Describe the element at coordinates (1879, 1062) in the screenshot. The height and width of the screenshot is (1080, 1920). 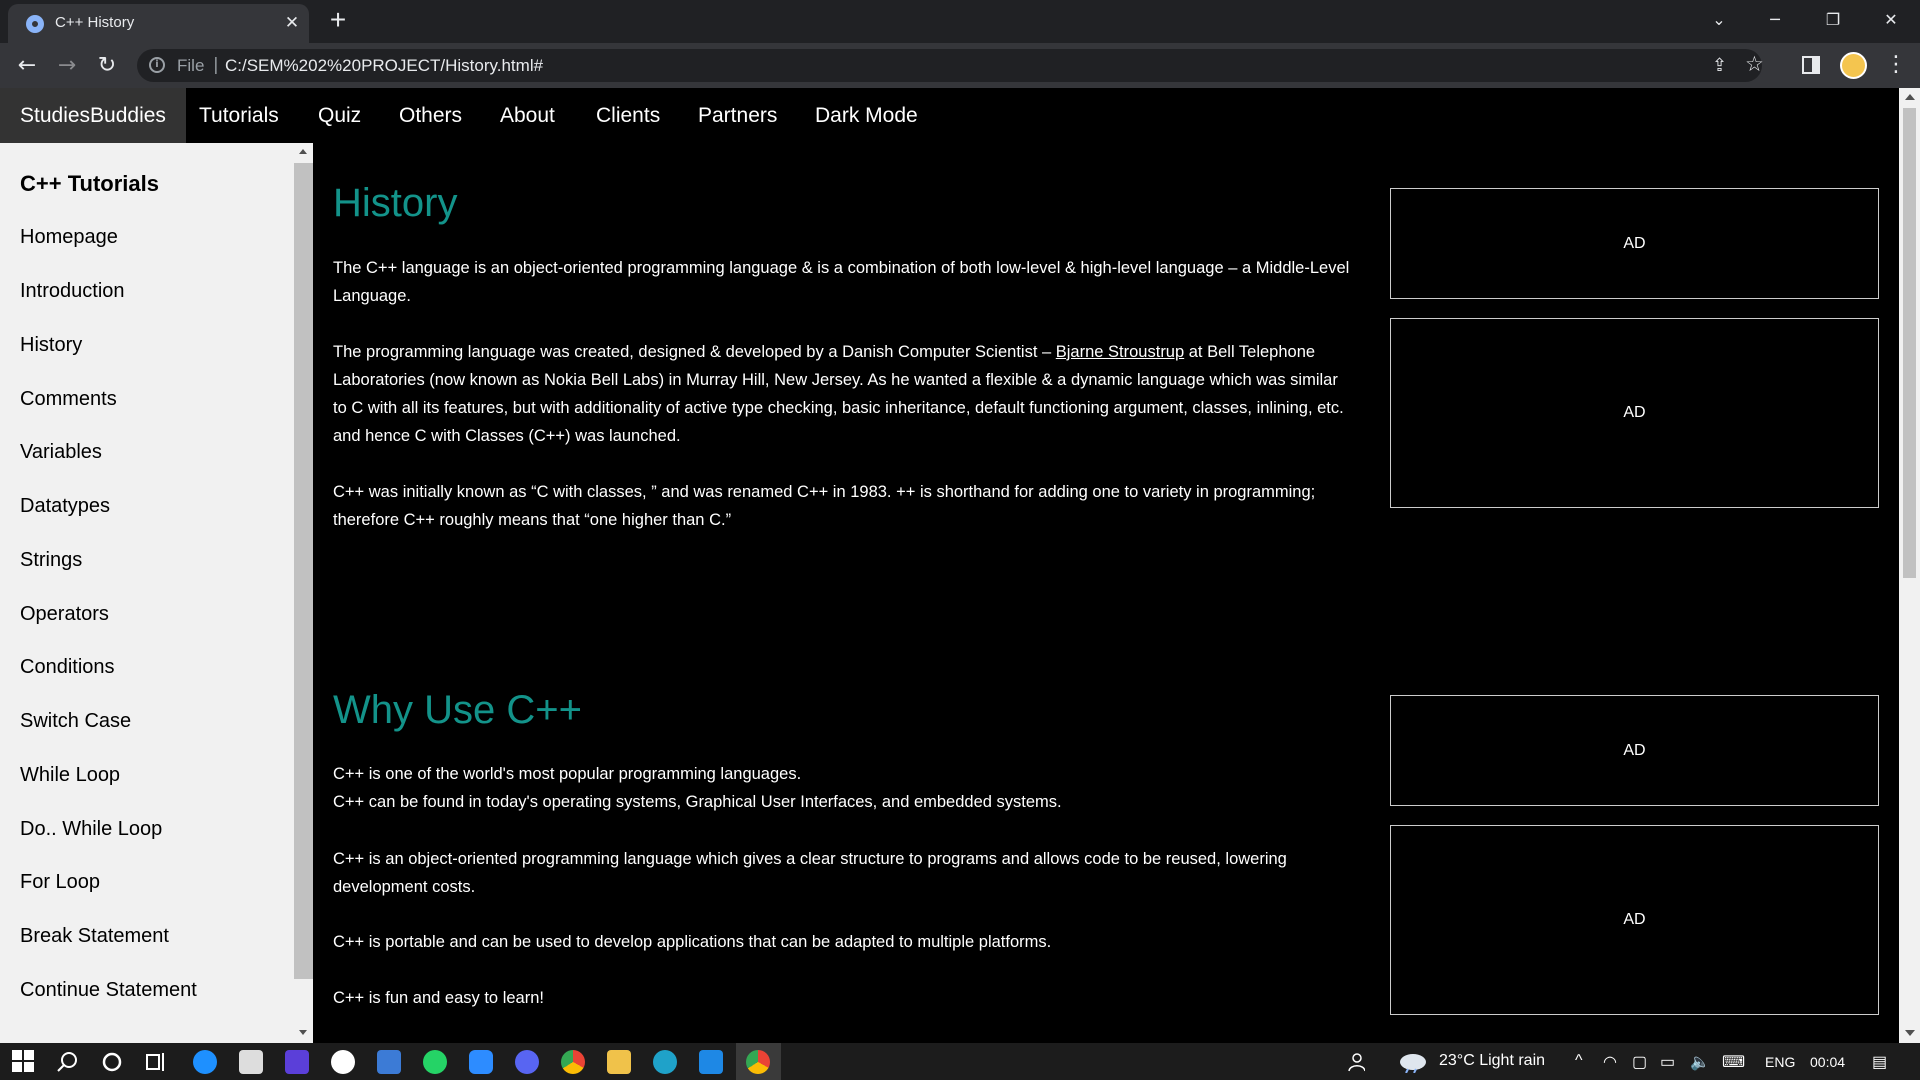
I see `notifications-icon: ▤` at that location.